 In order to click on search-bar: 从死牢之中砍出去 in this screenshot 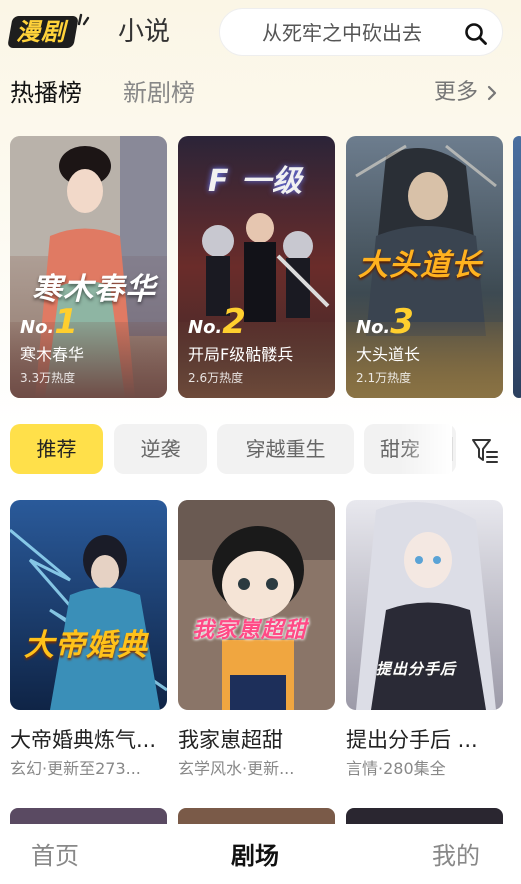, I will do `click(361, 32)`.